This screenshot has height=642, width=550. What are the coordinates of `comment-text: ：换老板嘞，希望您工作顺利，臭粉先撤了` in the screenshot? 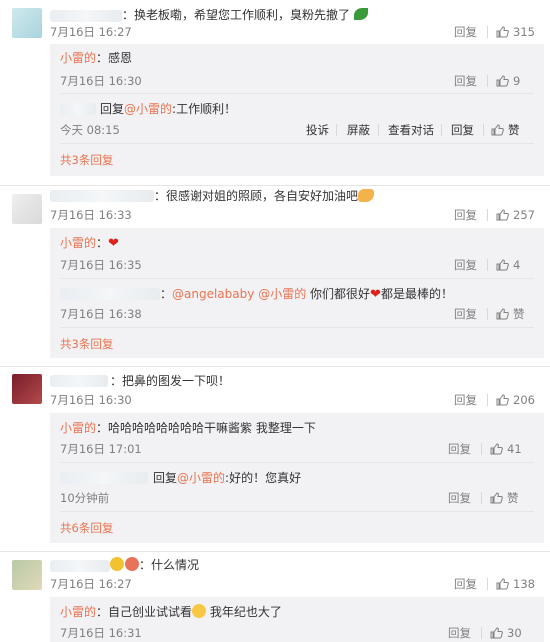 It's located at (245, 15).